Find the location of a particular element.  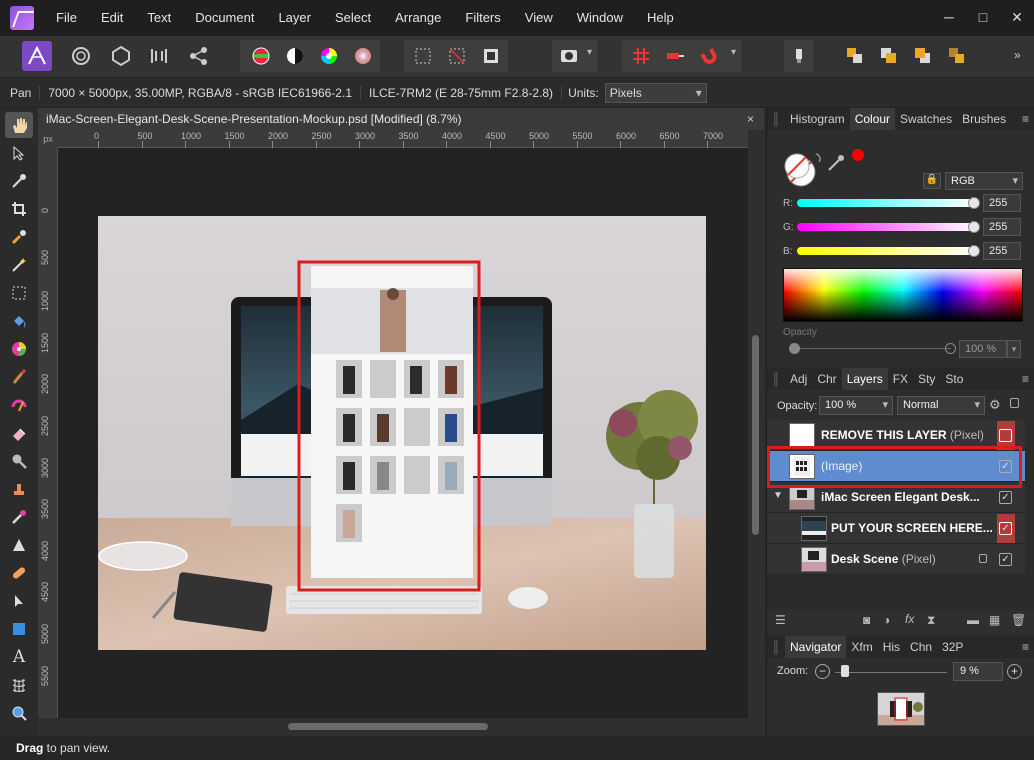

pen-tool-icon is located at coordinates (19, 601).